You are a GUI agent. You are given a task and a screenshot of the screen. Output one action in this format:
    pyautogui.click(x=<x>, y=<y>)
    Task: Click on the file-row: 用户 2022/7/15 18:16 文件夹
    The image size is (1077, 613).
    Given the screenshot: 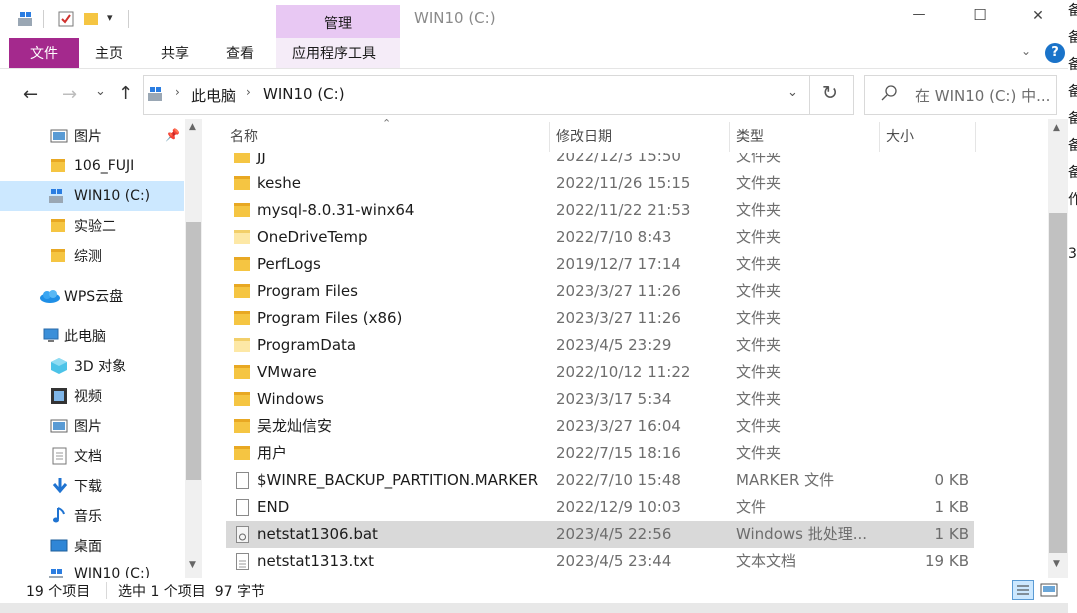 What is the action you would take?
    pyautogui.click(x=600, y=453)
    